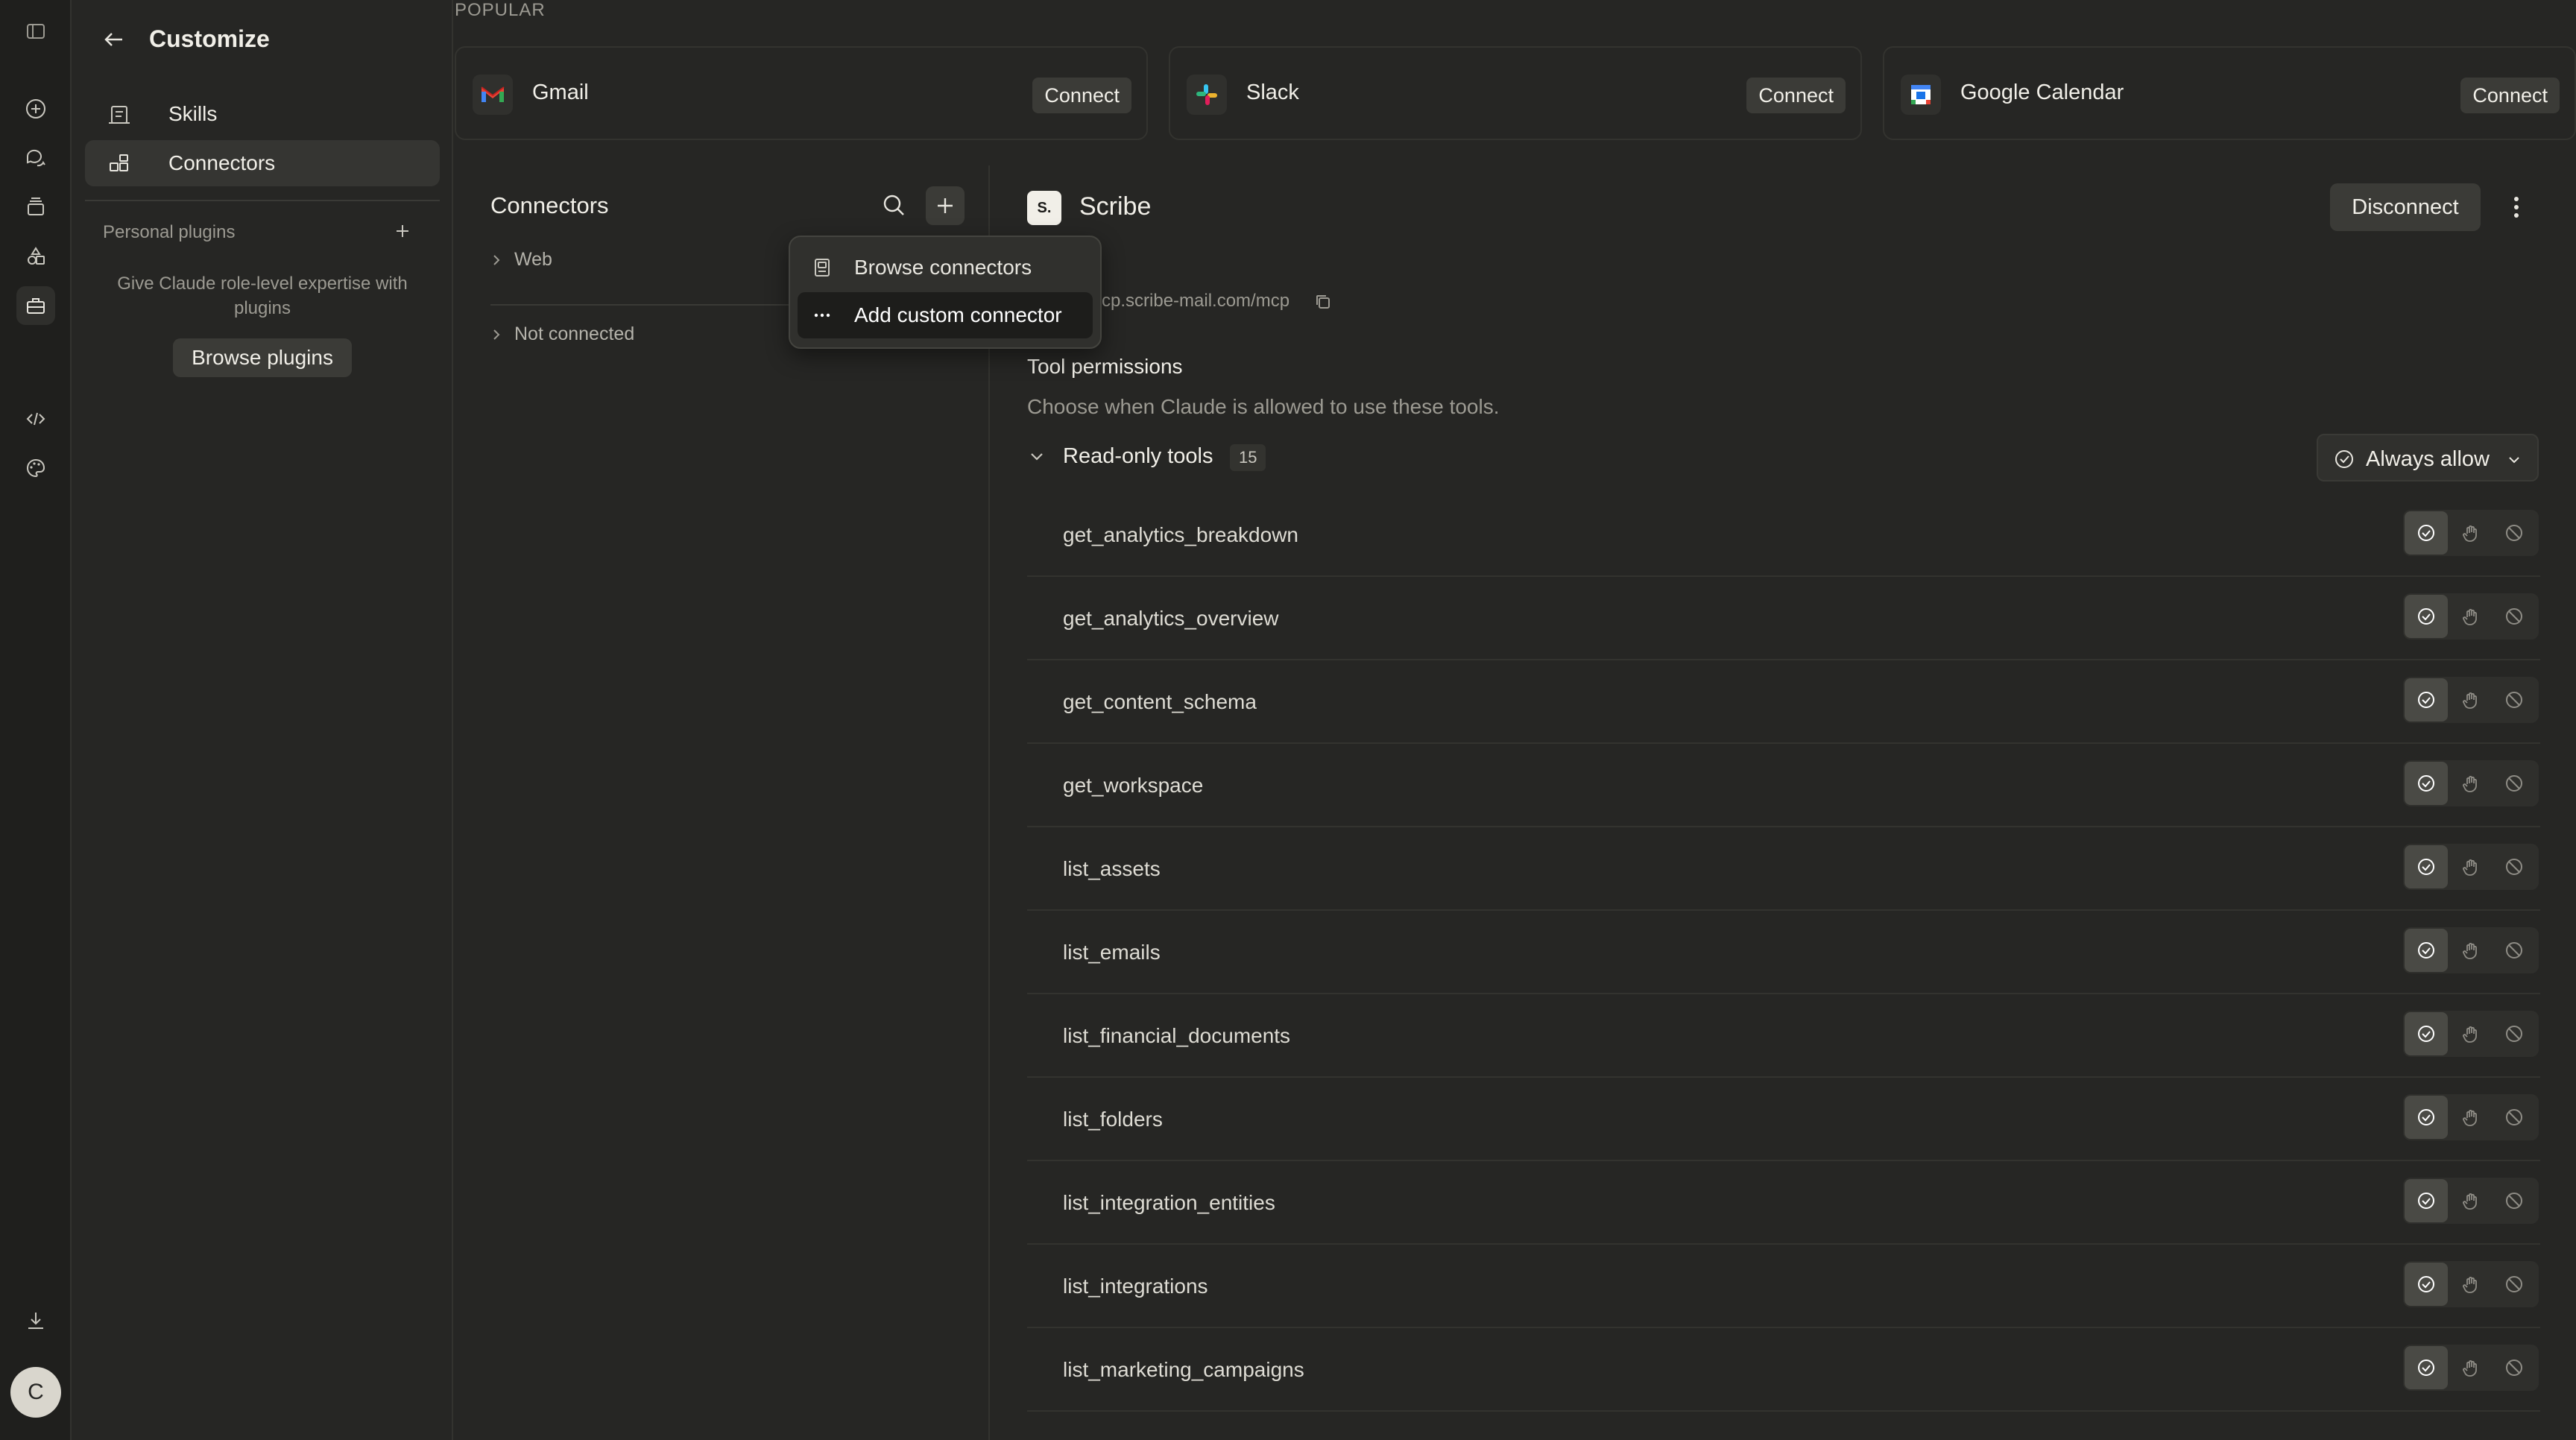 This screenshot has height=1440, width=2576. I want to click on card-title: Gmail, so click(560, 92).